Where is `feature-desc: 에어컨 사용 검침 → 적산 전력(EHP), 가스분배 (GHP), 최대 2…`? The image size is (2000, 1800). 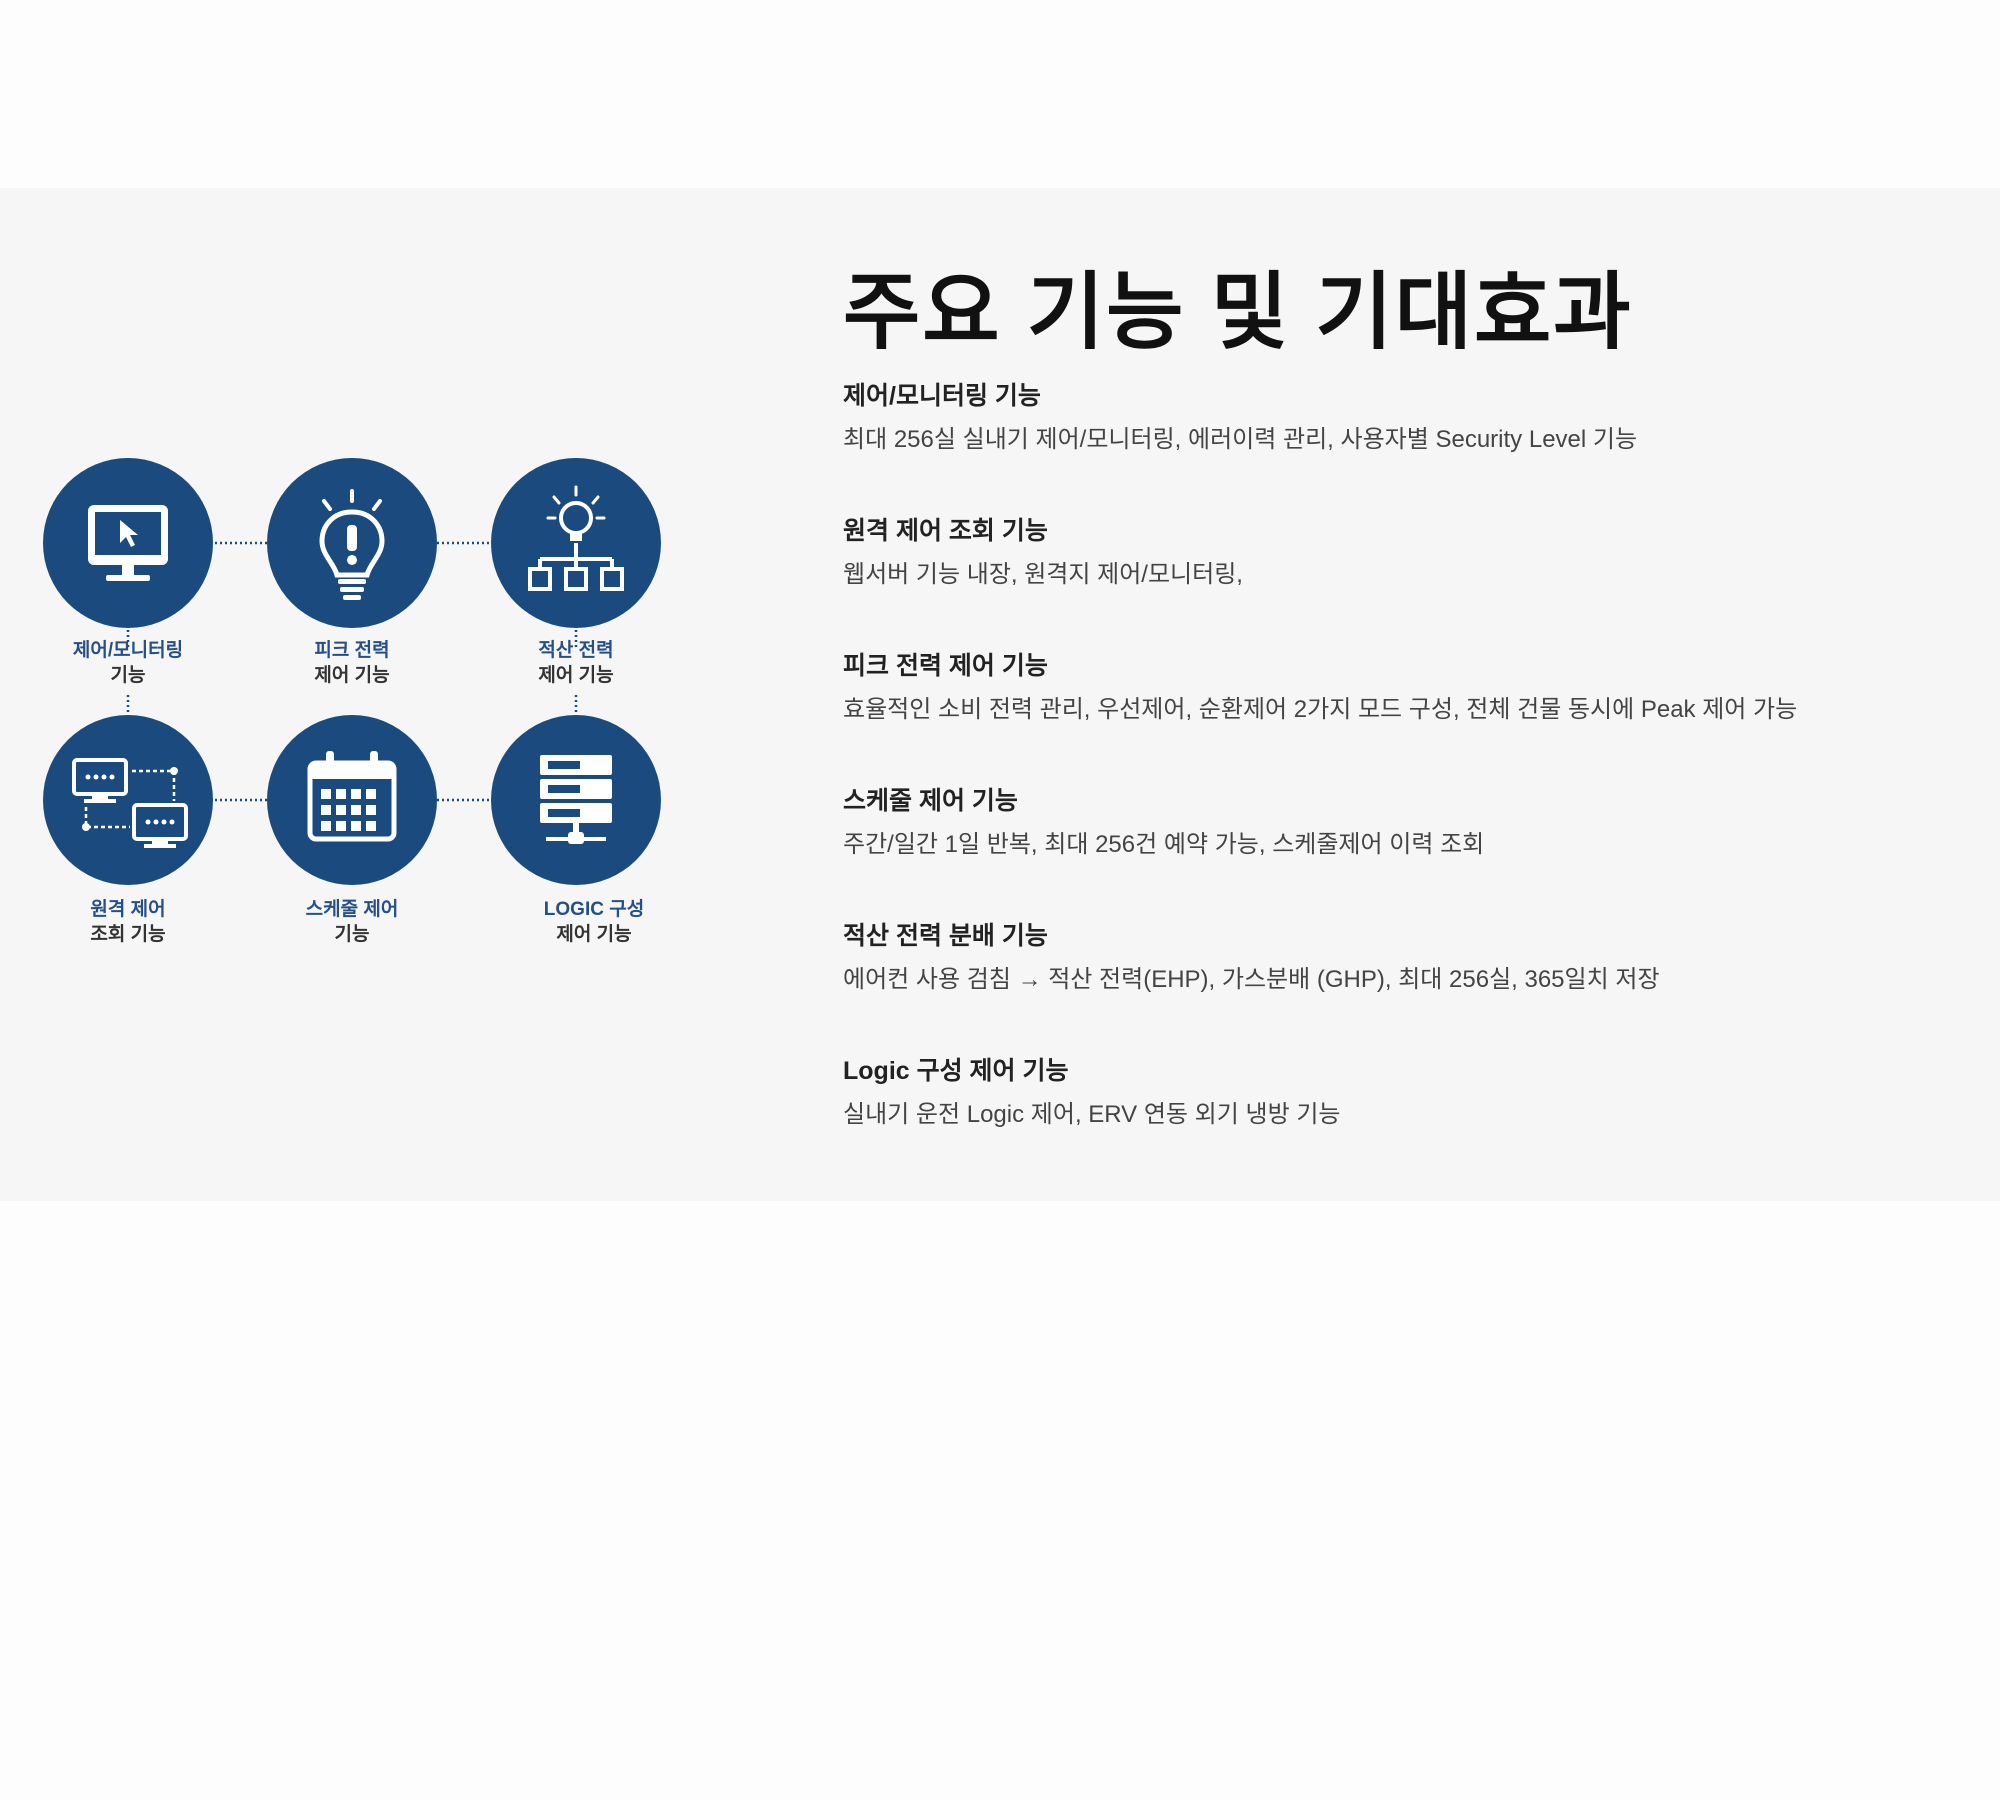 feature-desc: 에어컨 사용 검침 → 적산 전력(EHP), 가스분배 (GHP), 최대 2… is located at coordinates (1251, 979).